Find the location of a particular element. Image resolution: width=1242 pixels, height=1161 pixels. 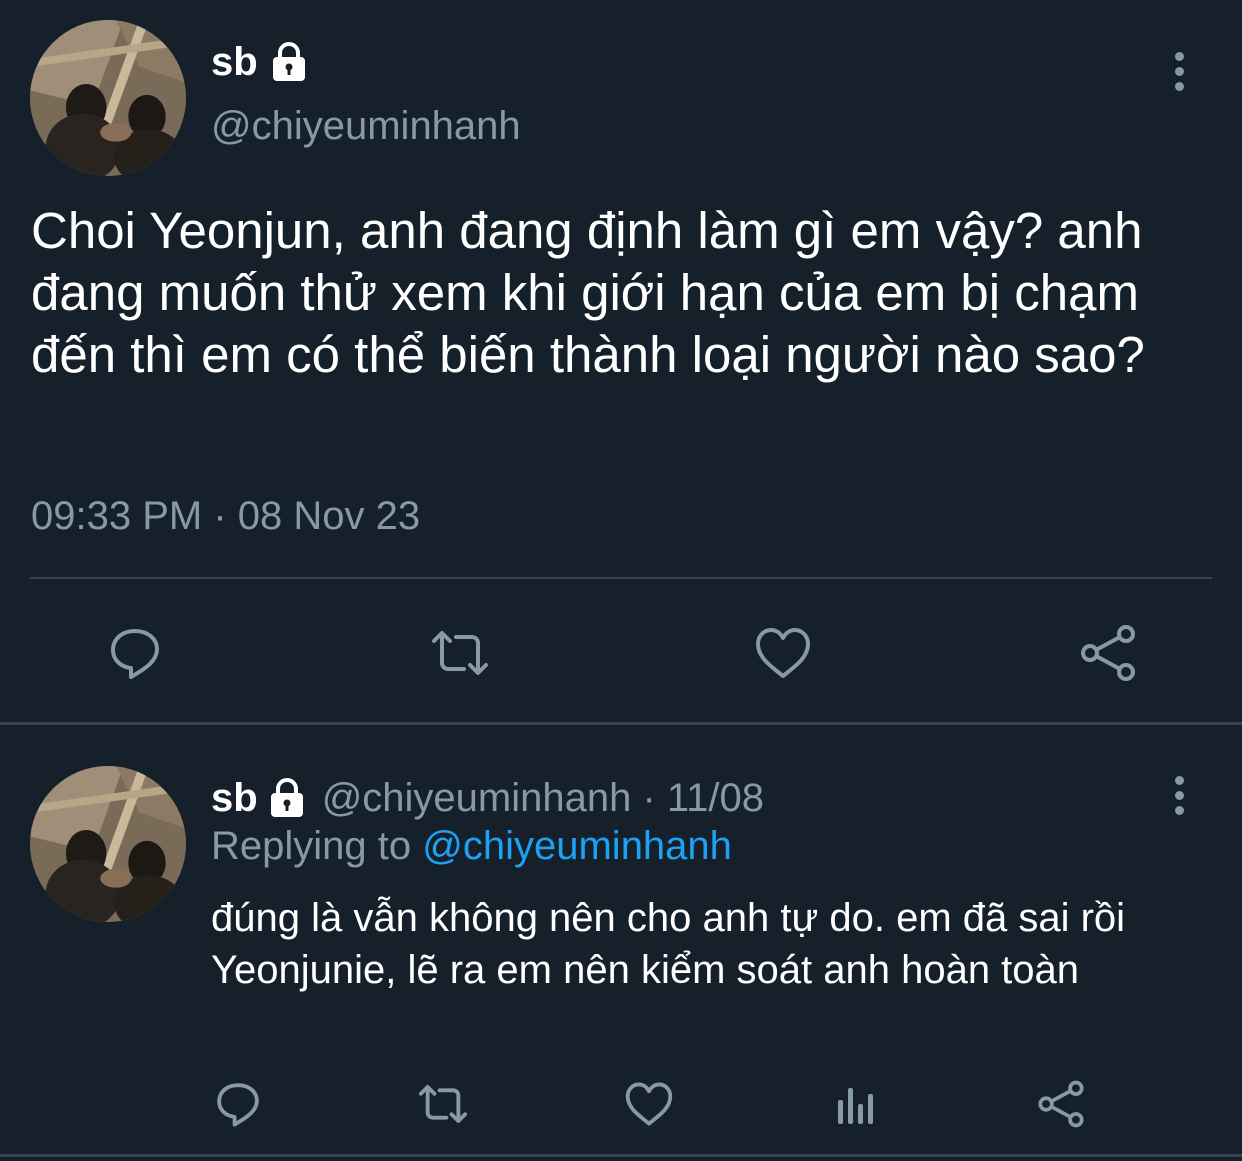

reply-share-button is located at coordinates (1061, 1104).